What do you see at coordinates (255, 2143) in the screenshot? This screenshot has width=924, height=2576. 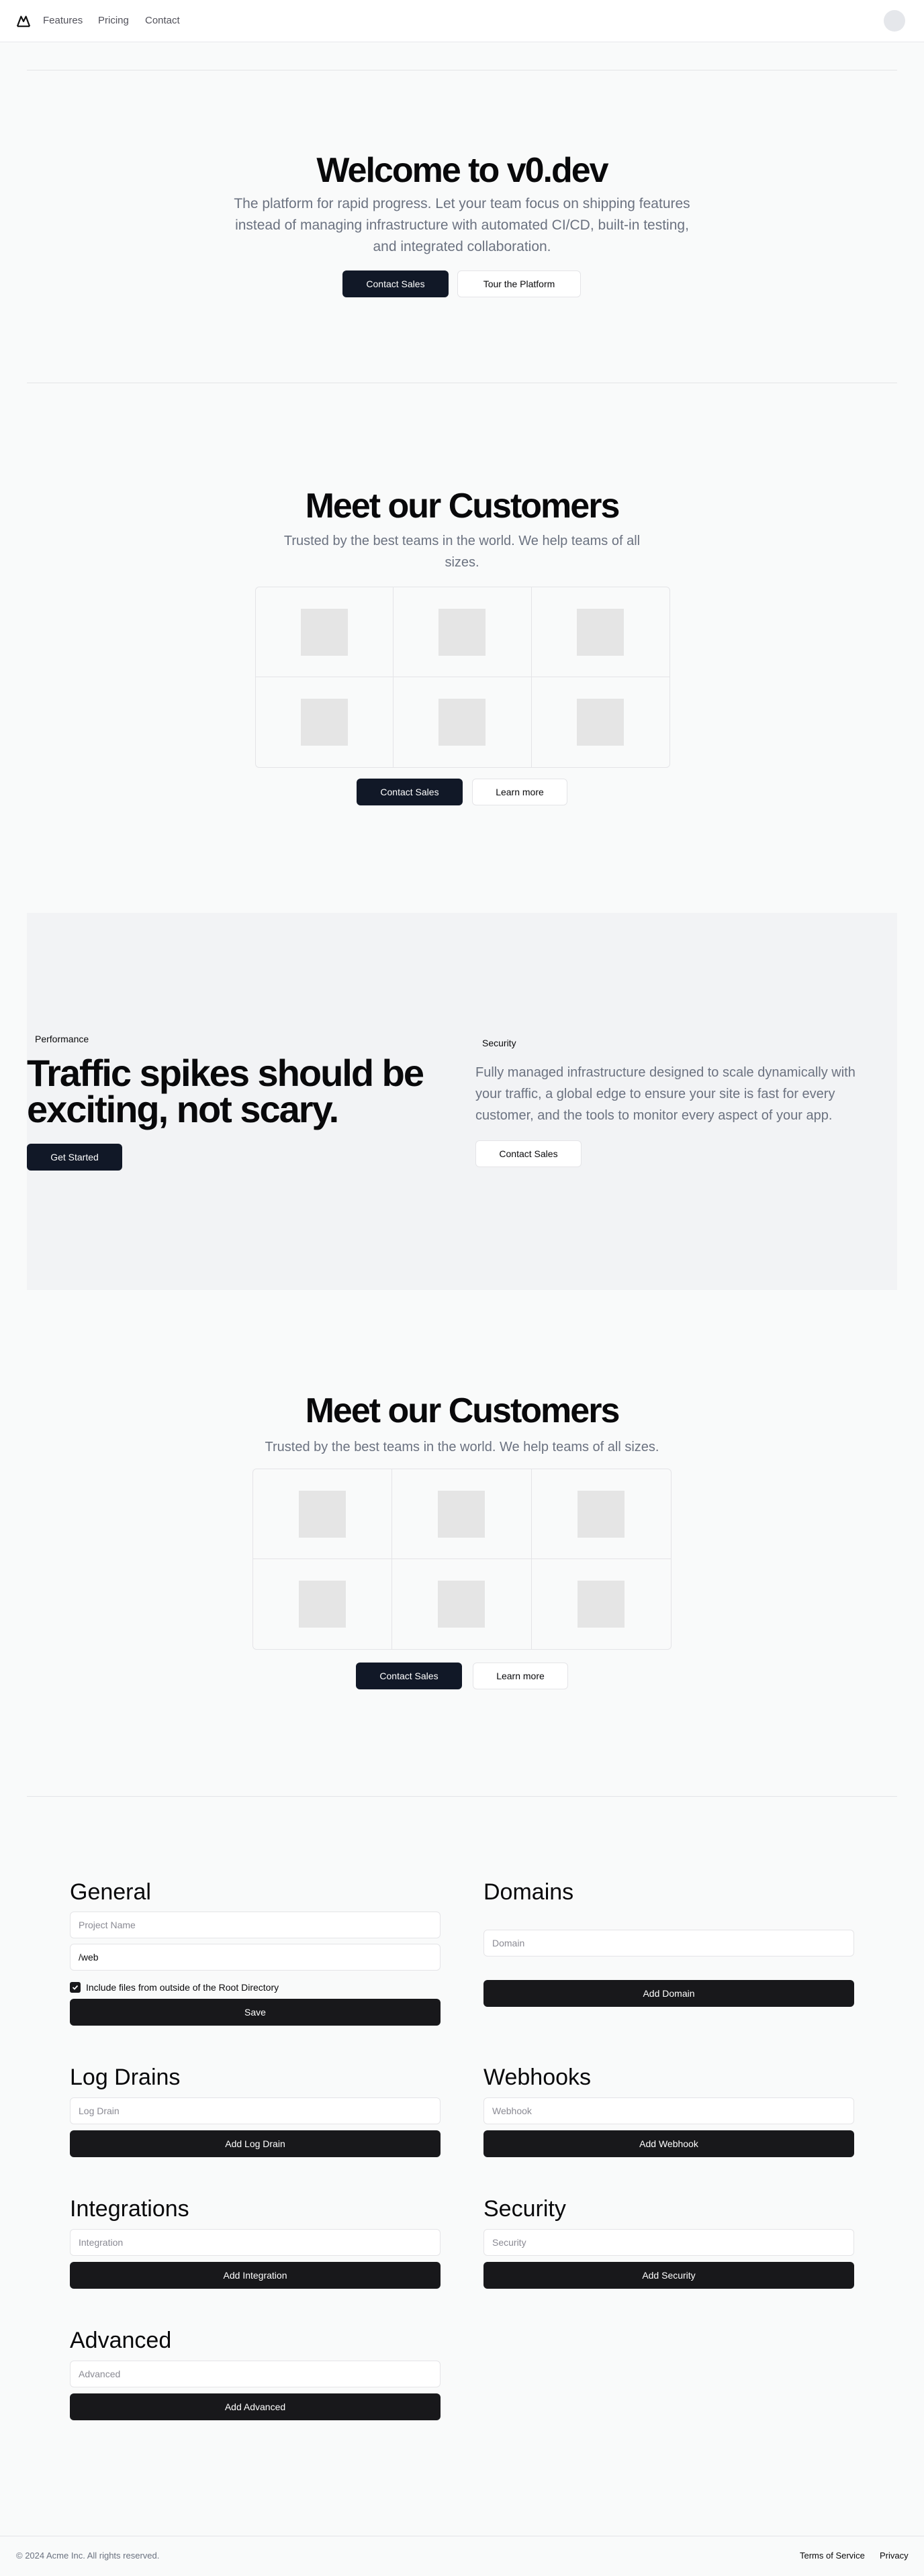 I see `add-log-drain-button: Add Log Drain` at bounding box center [255, 2143].